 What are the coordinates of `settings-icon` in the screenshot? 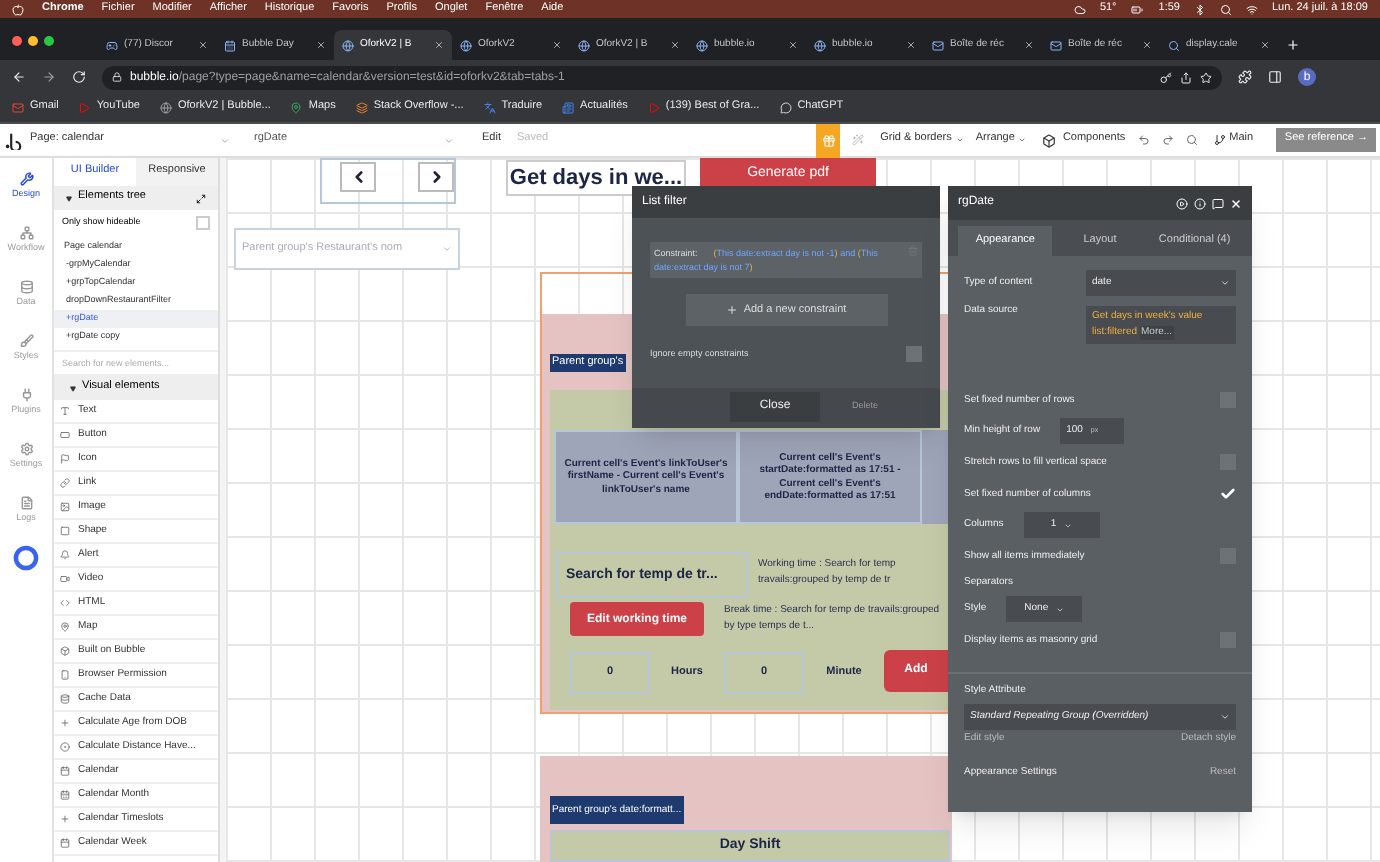 It's located at (26, 448).